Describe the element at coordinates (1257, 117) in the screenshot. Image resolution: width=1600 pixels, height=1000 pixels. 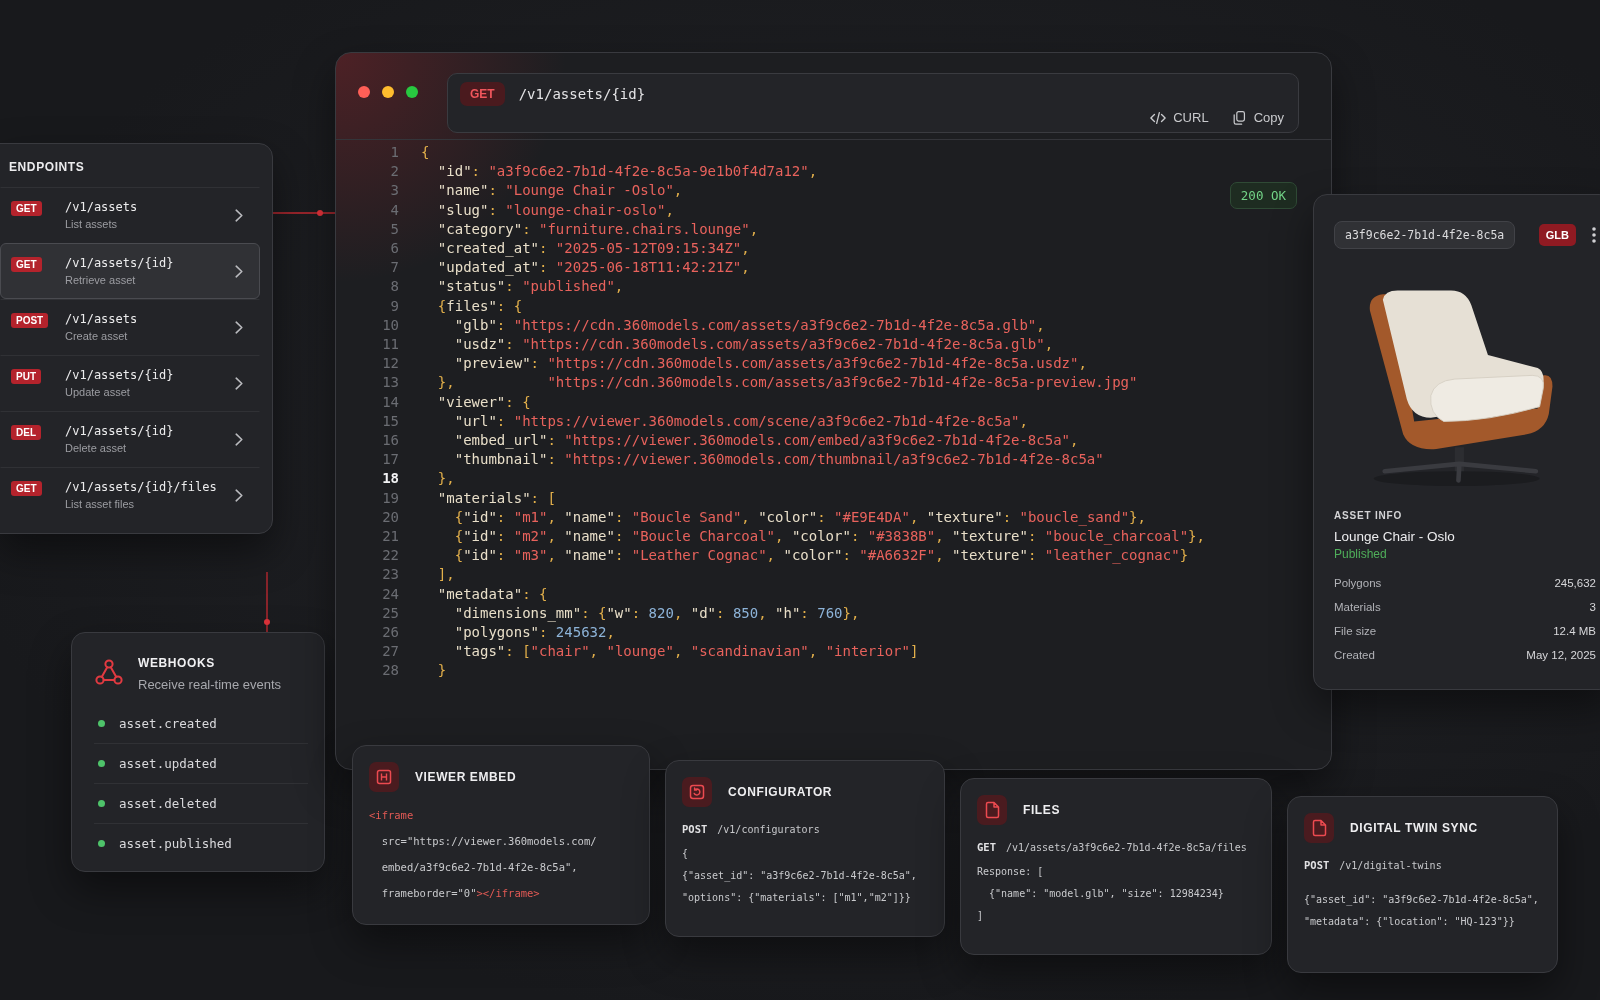
I see `copy-button: Copy` at that location.